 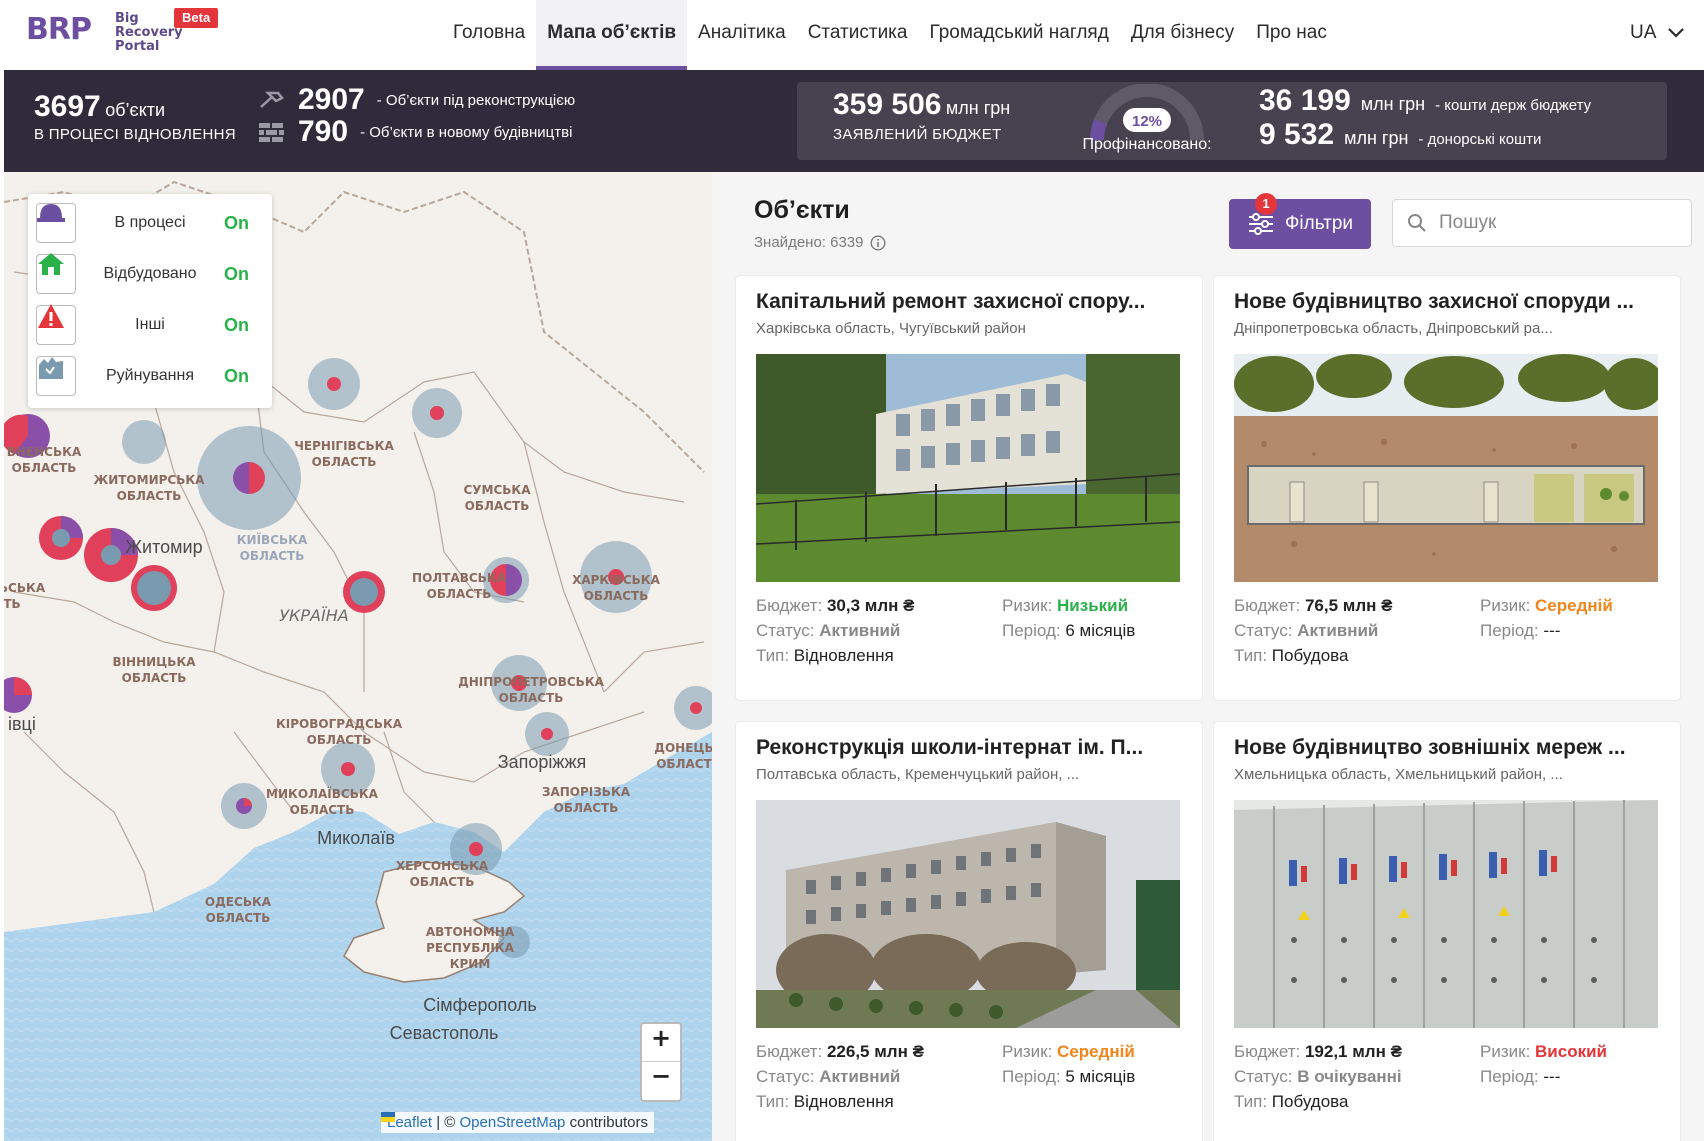 What do you see at coordinates (1513, 105) in the screenshot?
I see `state-budget-label: - кошти держ бюджету` at bounding box center [1513, 105].